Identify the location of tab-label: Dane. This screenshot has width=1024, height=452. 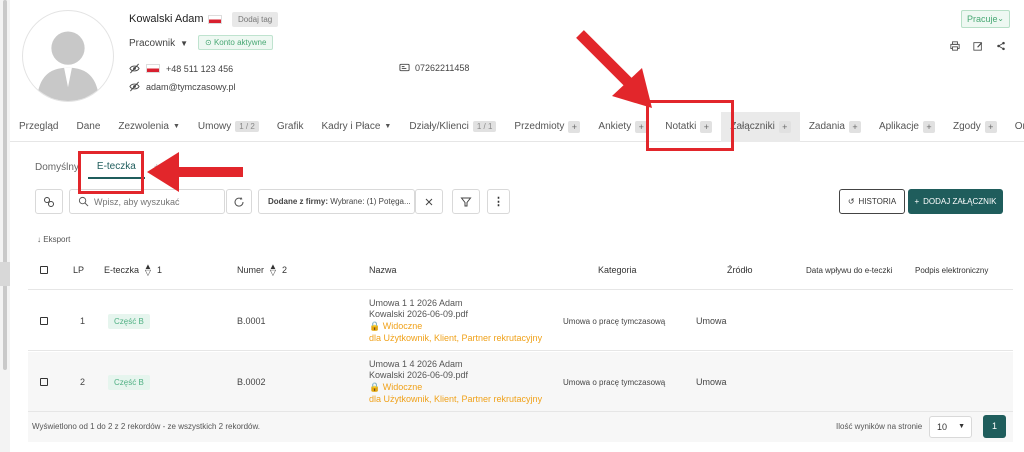
(88, 126).